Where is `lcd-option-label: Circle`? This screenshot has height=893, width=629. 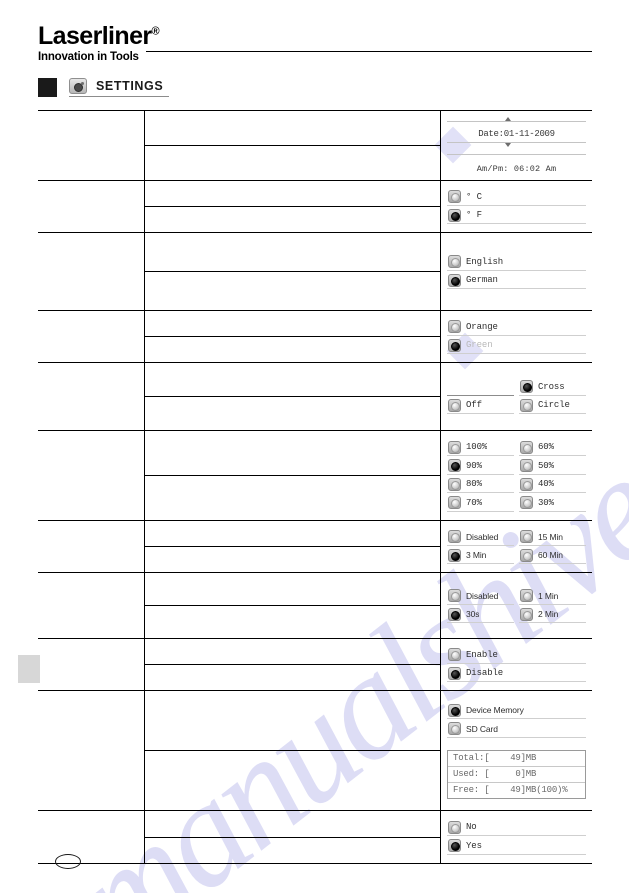 lcd-option-label: Circle is located at coordinates (554, 405).